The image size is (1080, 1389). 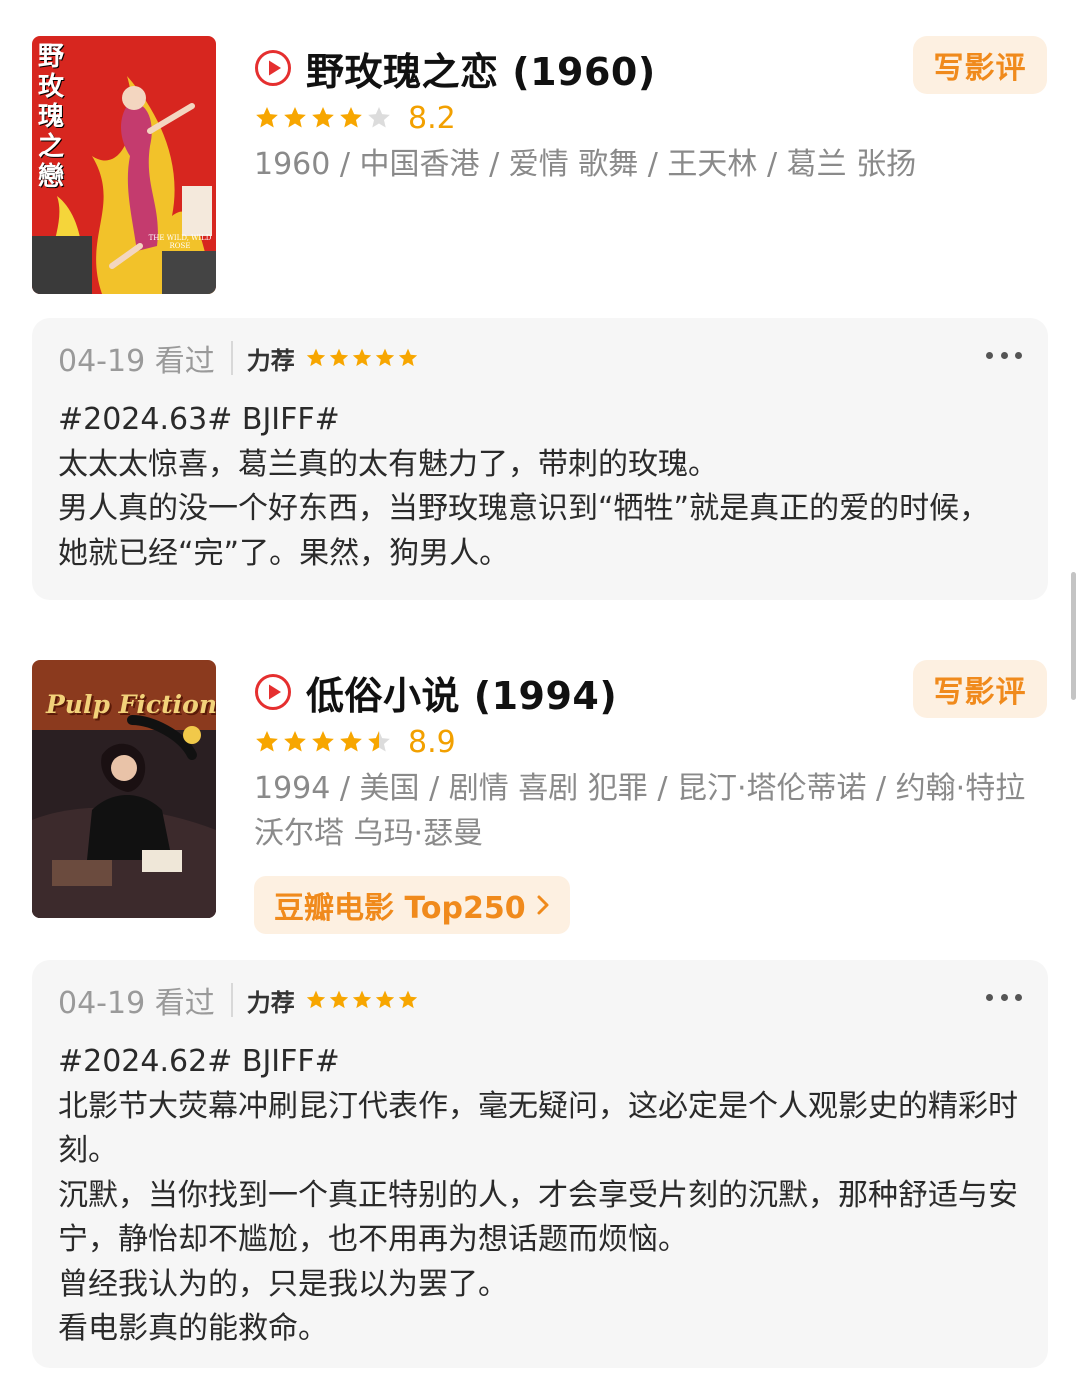 What do you see at coordinates (538, 1128) in the screenshot?
I see `review-line: 北影节大荧幕冲刷昆汀代表作，毫无疑问，这必定是个人观影史的精彩时刻。` at bounding box center [538, 1128].